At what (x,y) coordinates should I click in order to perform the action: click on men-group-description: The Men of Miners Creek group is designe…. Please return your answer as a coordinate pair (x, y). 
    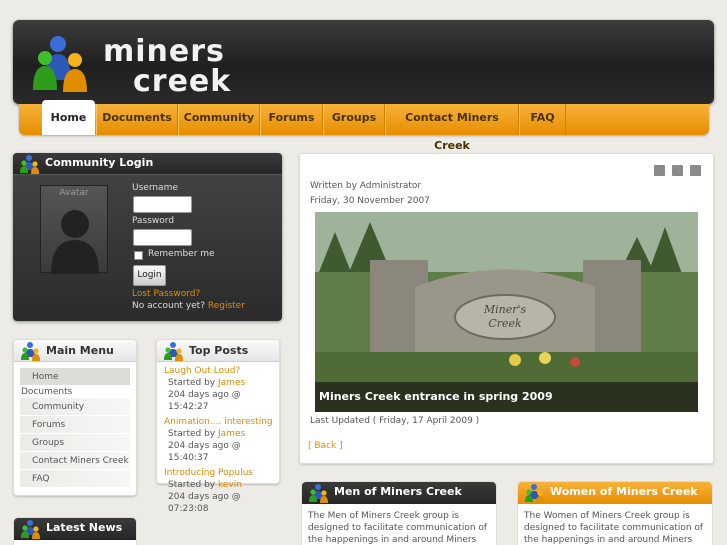
    Looking at the image, I should click on (398, 528).